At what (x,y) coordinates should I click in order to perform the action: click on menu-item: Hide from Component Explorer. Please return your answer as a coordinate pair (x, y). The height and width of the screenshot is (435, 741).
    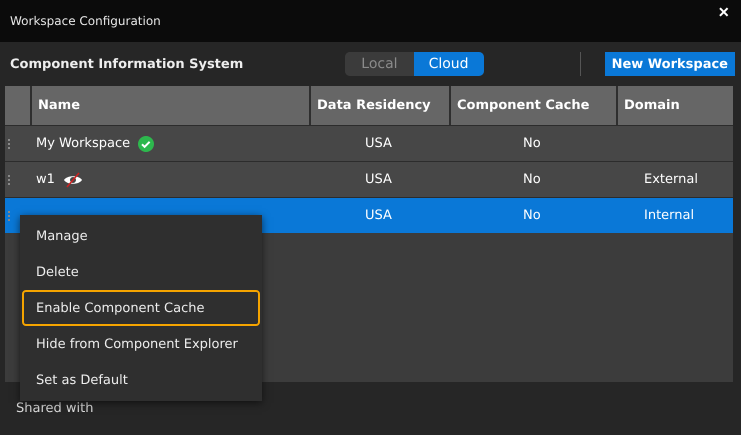
    Looking at the image, I should click on (141, 344).